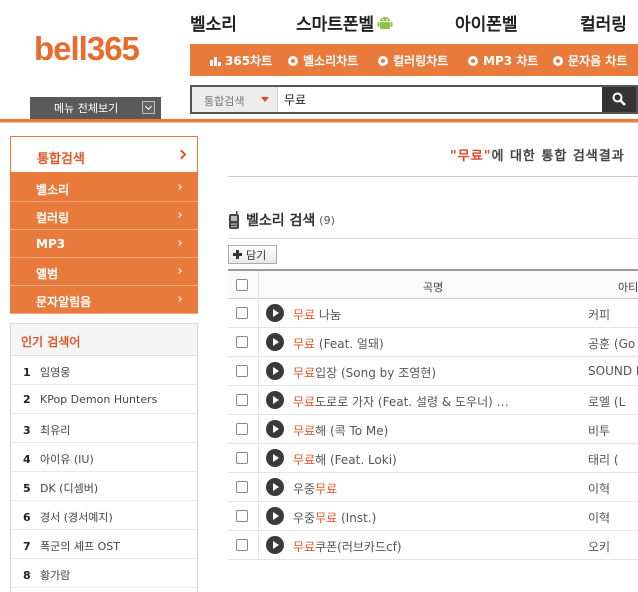 The width and height of the screenshot is (638, 592). I want to click on title-prefix: 우중, so click(304, 518).